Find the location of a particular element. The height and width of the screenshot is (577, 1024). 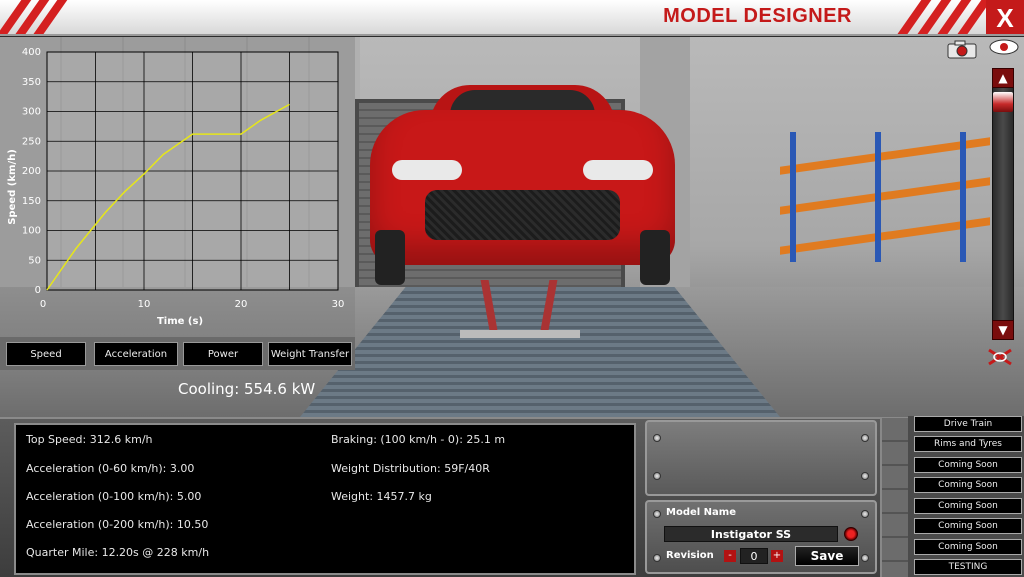

car-model is located at coordinates (522, 209).